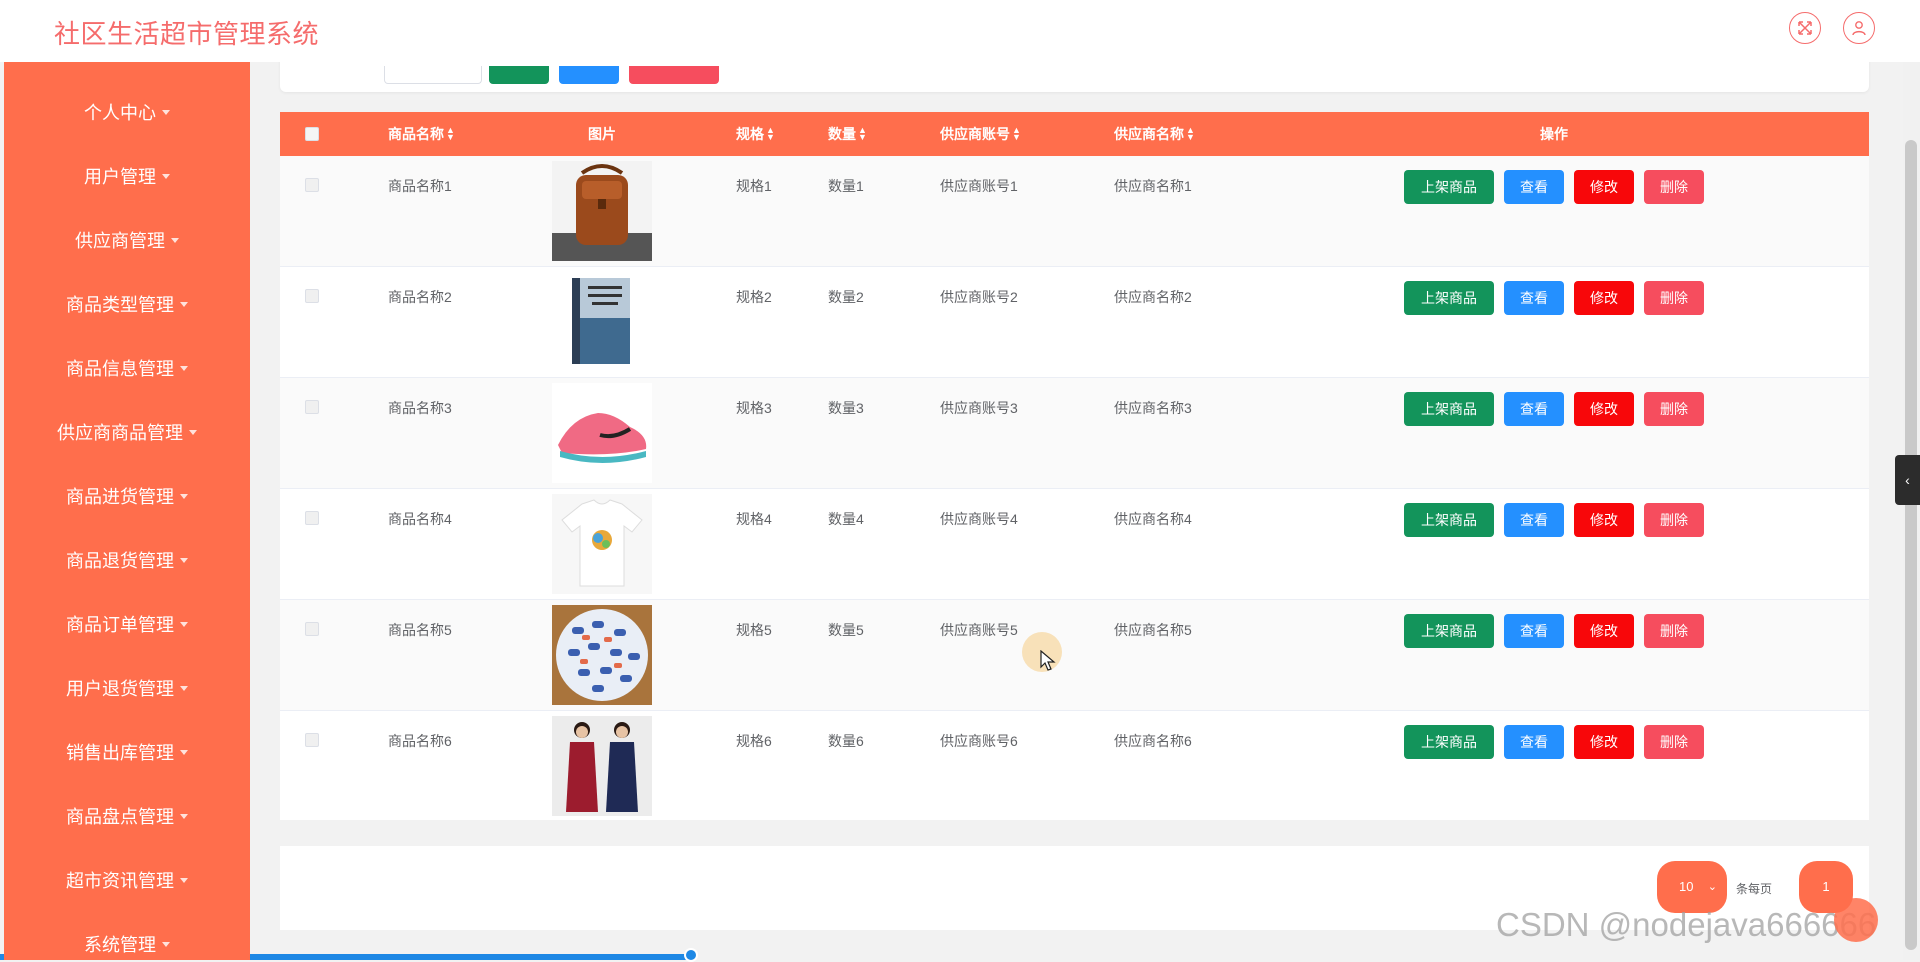  What do you see at coordinates (1856, 920) in the screenshot?
I see `back-to-top-button` at bounding box center [1856, 920].